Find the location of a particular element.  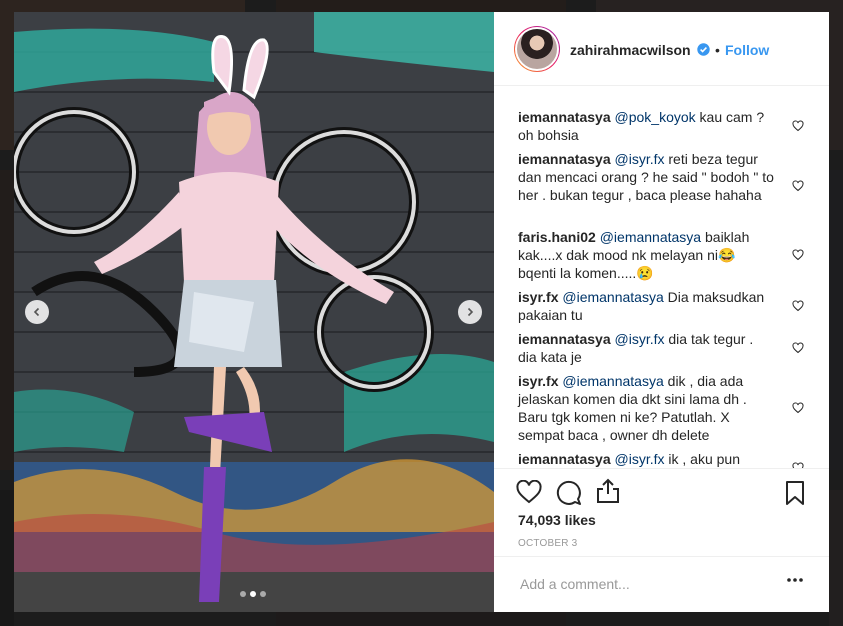

avatar-image is located at coordinates (537, 49).